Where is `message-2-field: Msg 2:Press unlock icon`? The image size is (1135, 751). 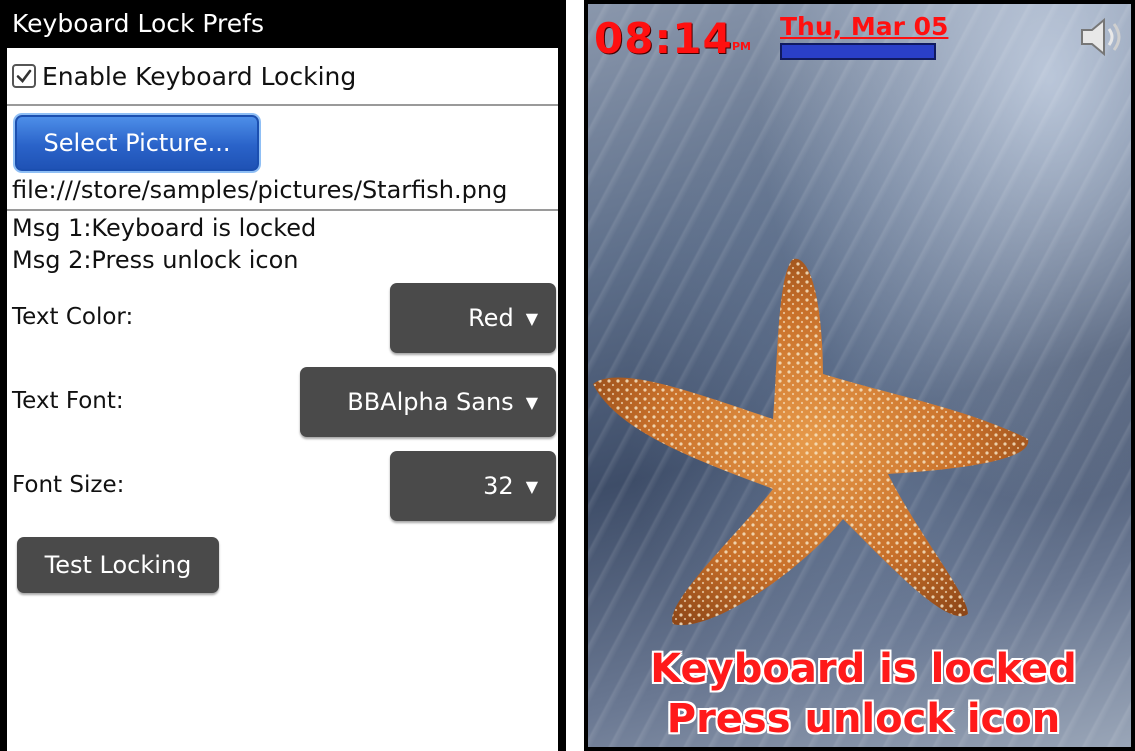
message-2-field: Msg 2:Press unlock icon is located at coordinates (155, 260).